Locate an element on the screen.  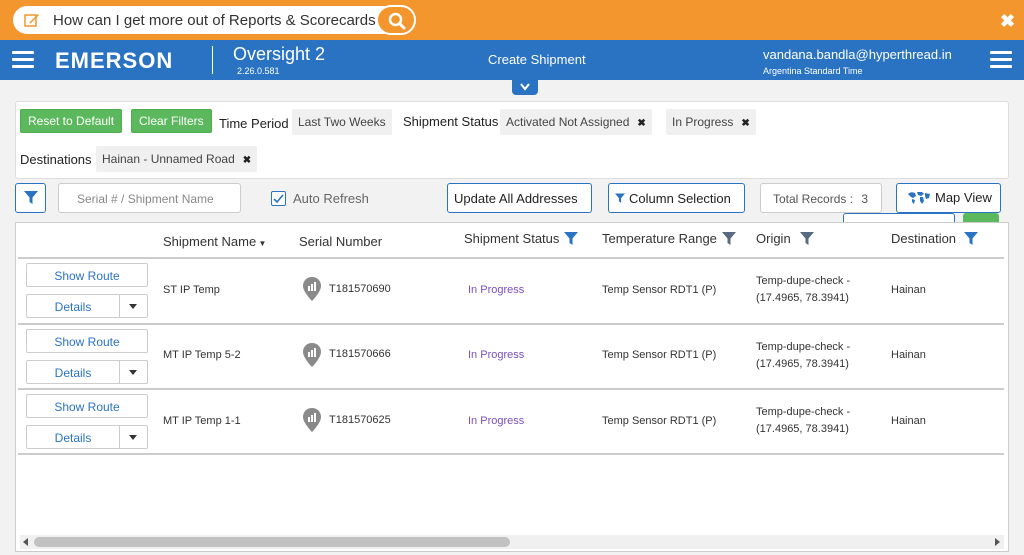
map-view-label: Map View is located at coordinates (963, 197).